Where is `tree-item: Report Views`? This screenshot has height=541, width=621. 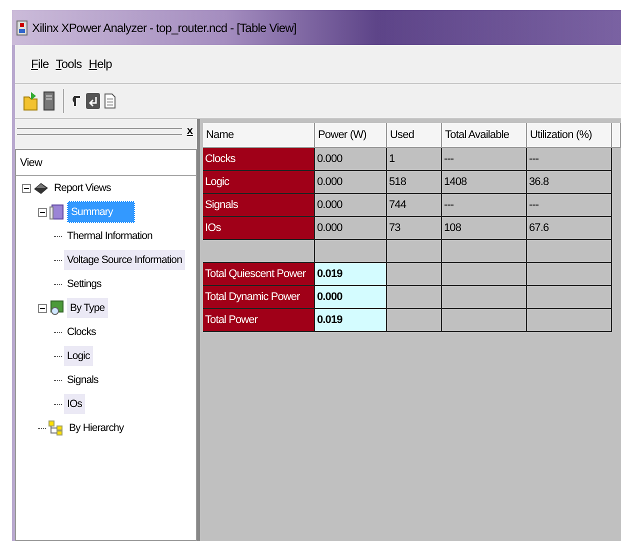 tree-item: Report Views is located at coordinates (82, 188).